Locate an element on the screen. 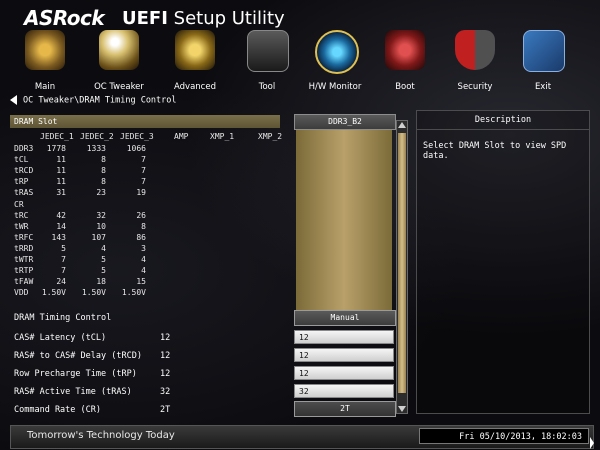 The height and width of the screenshot is (450, 600). spd-row-label: tRCD is located at coordinates (24, 170).